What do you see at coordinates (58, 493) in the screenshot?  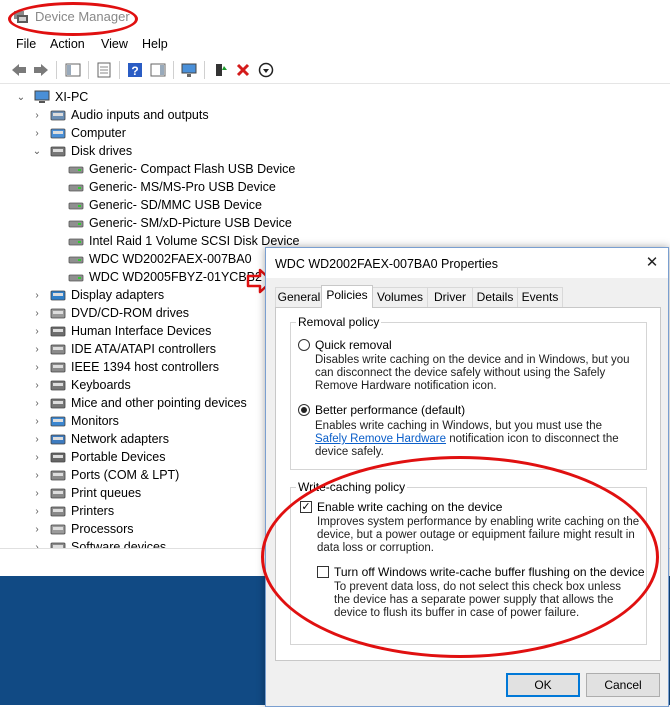 I see `print-queue-icon` at bounding box center [58, 493].